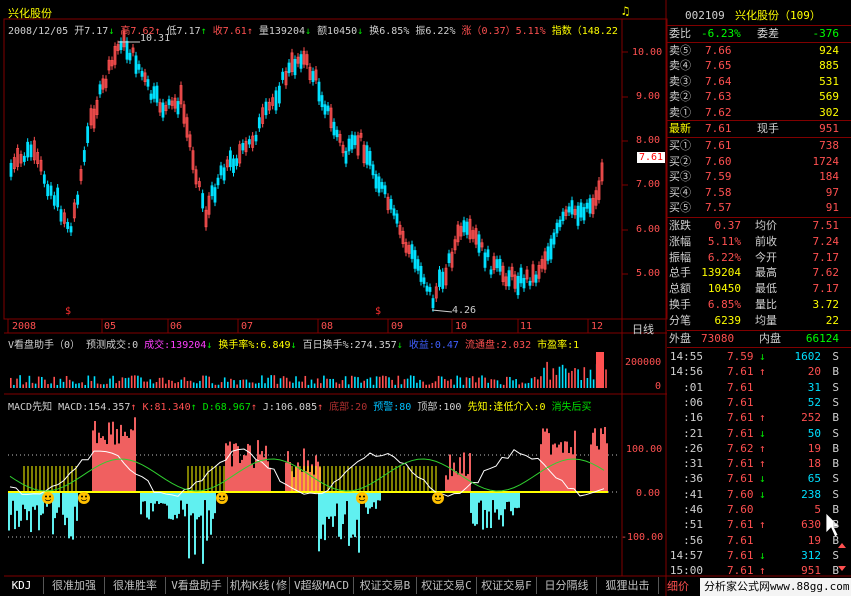 Image resolution: width=851 pixels, height=596 pixels. I want to click on formula-tab: 权证交易C, so click(447, 585).